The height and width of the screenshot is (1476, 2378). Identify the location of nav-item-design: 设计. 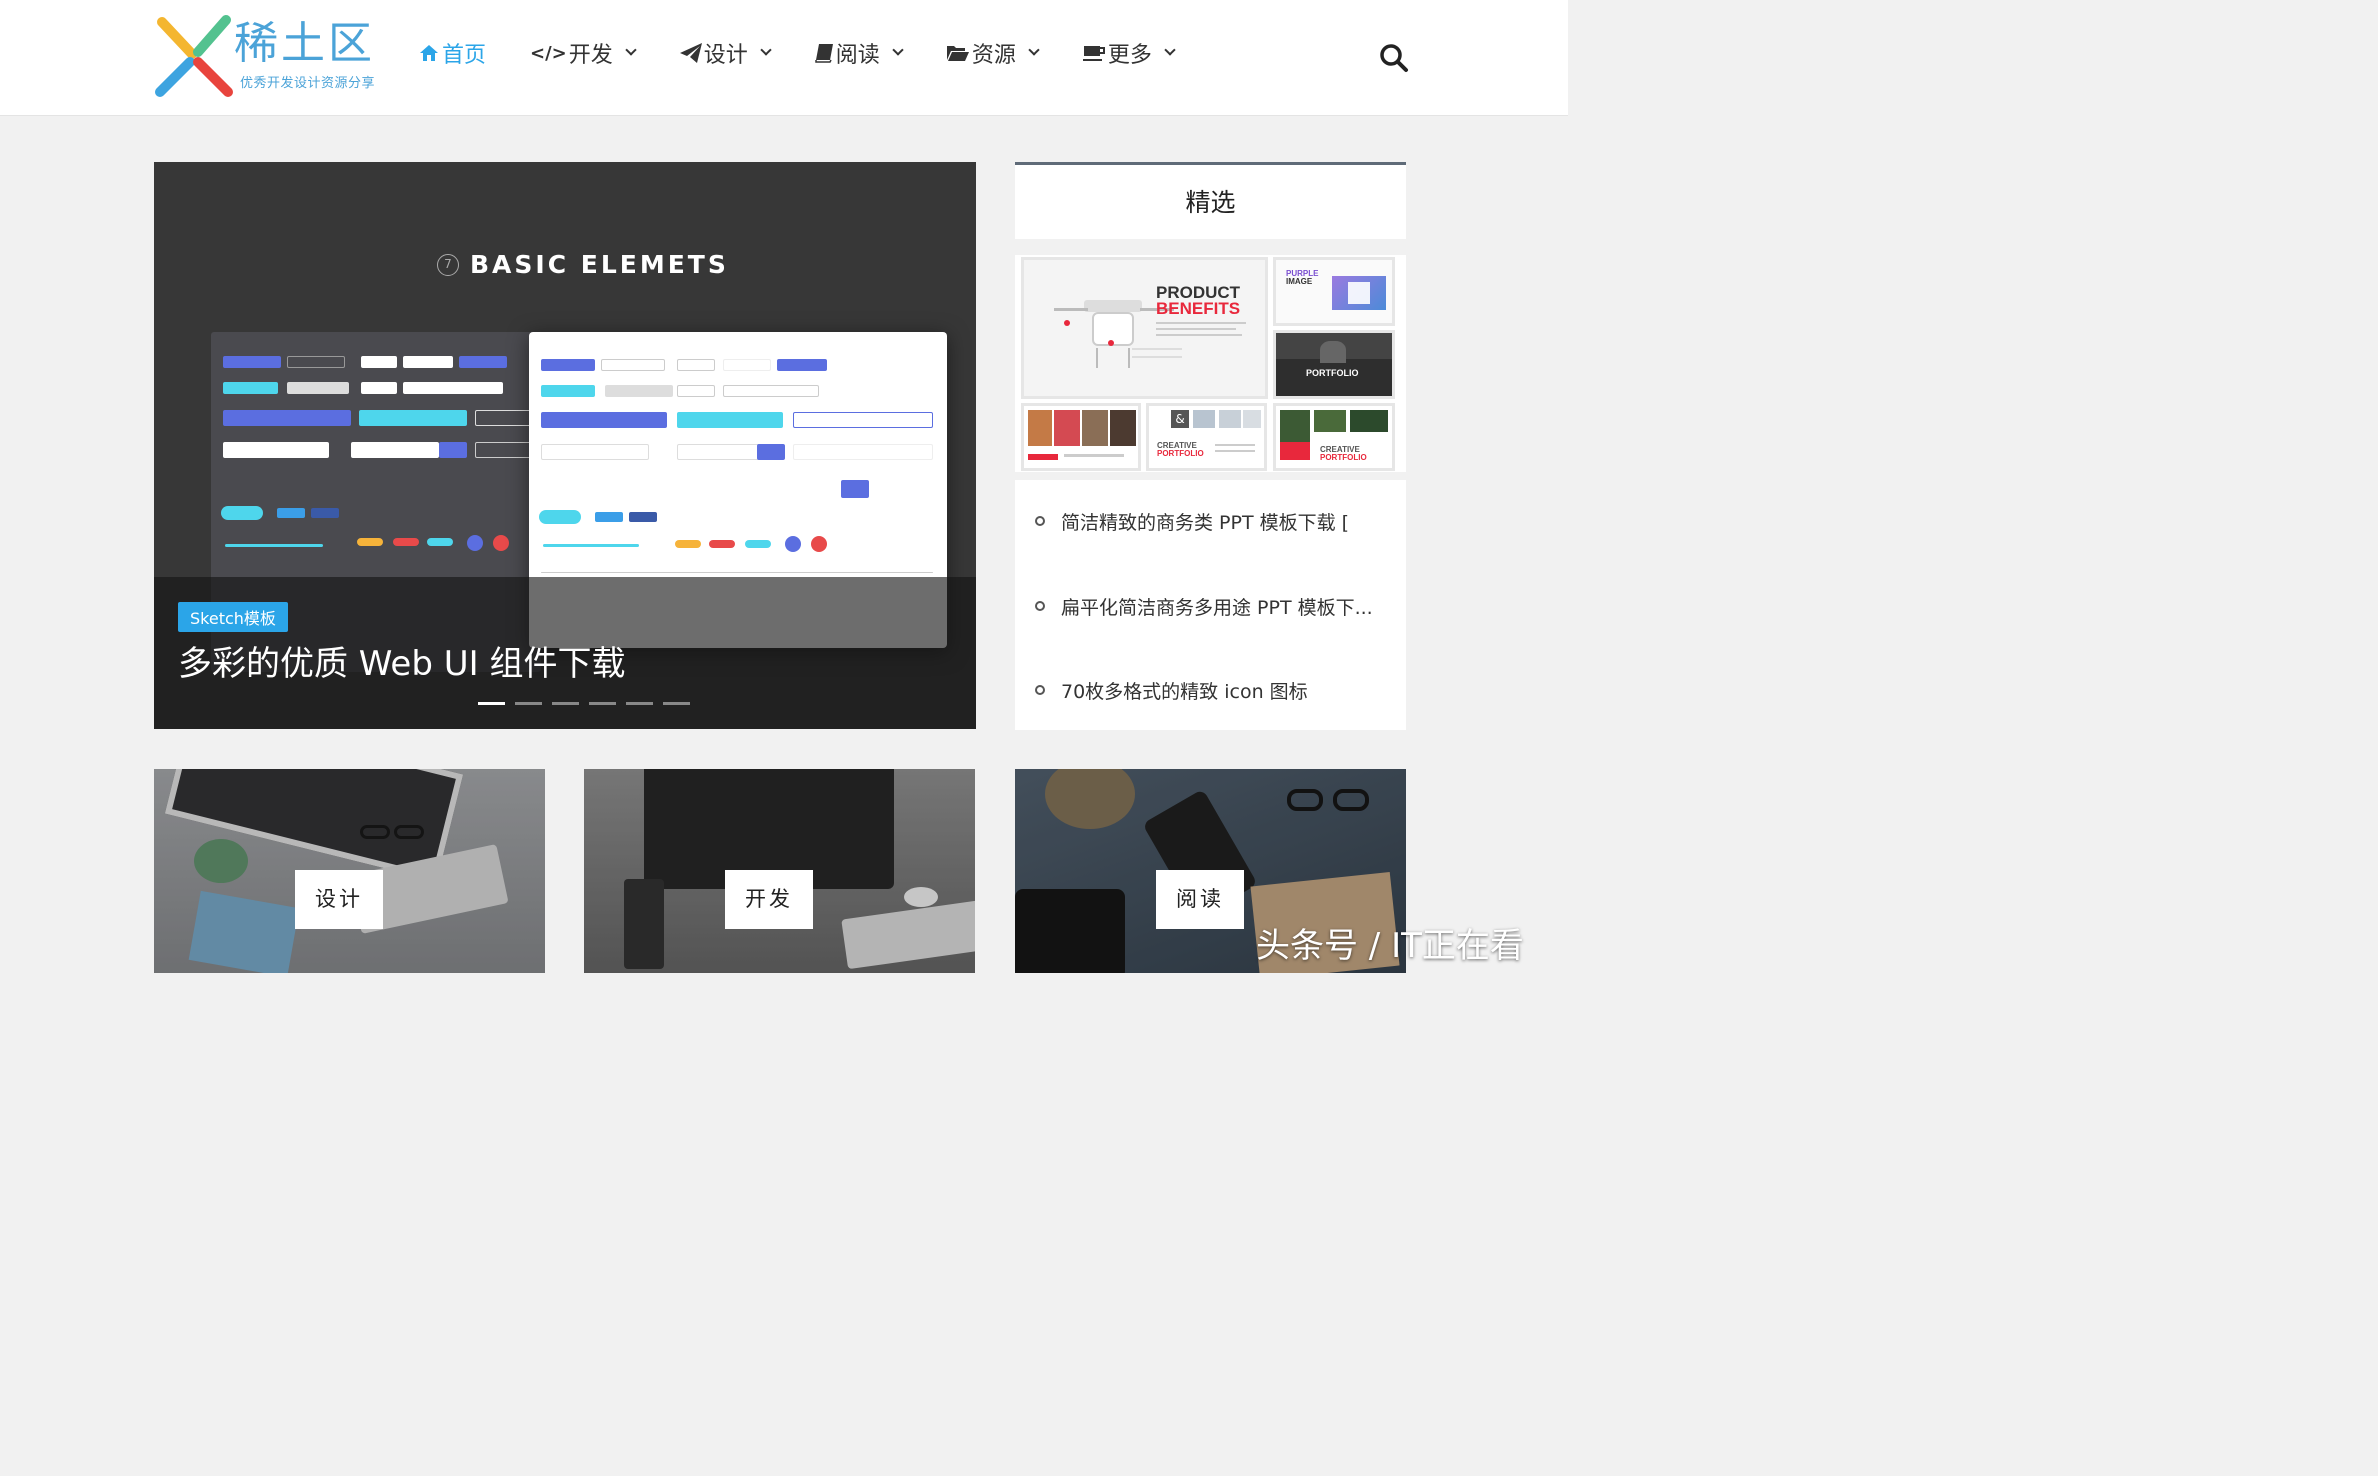
(725, 53).